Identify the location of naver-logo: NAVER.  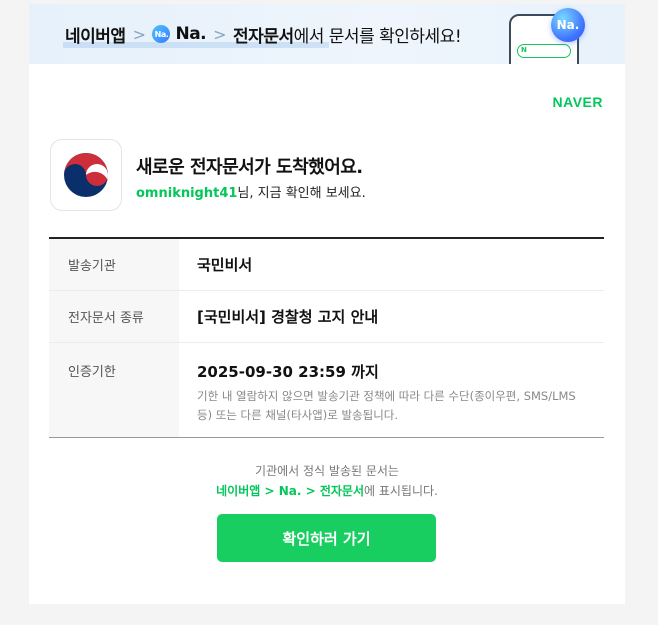
(577, 102).